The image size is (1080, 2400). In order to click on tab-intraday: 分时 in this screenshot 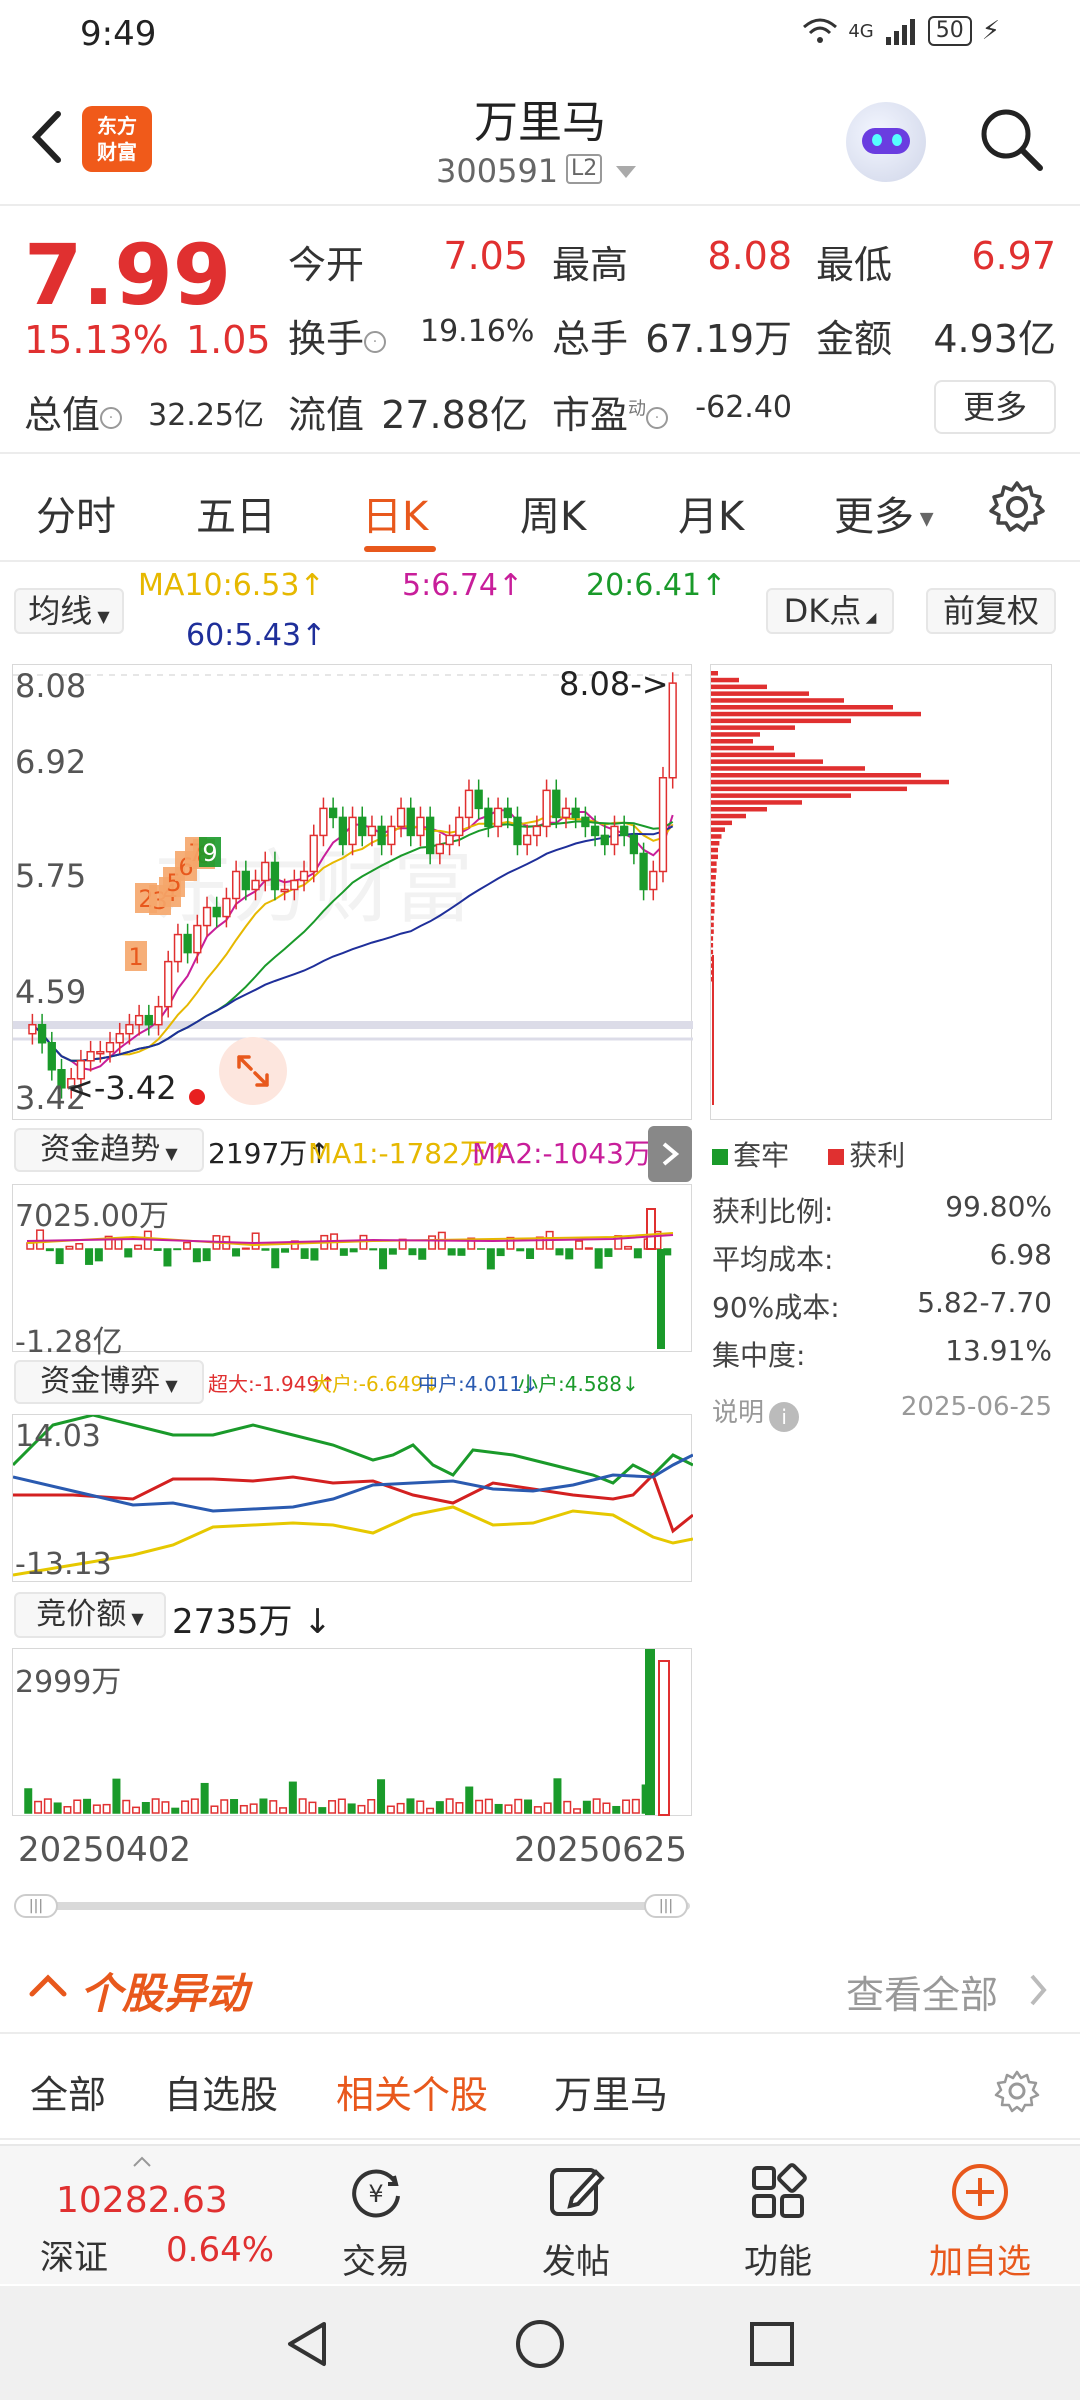, I will do `click(76, 513)`.